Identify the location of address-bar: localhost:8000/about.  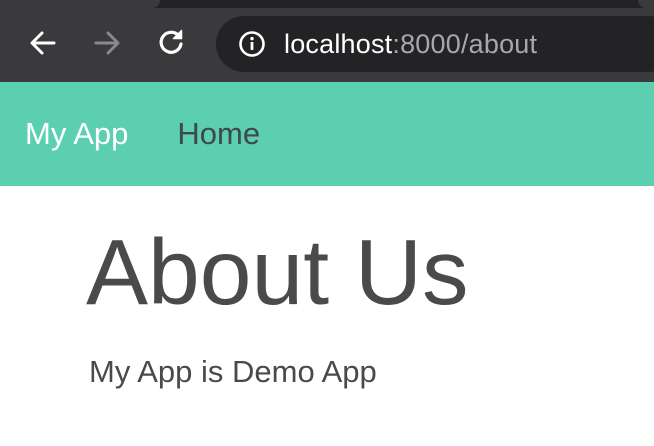
(435, 44).